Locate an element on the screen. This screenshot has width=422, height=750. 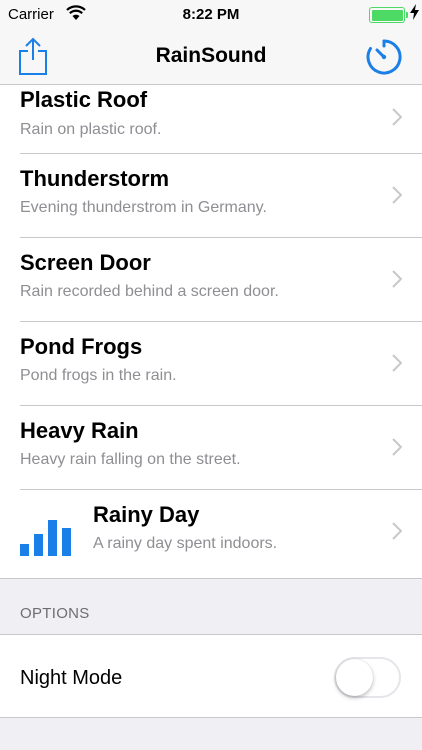
battery-fill is located at coordinates (387, 15).